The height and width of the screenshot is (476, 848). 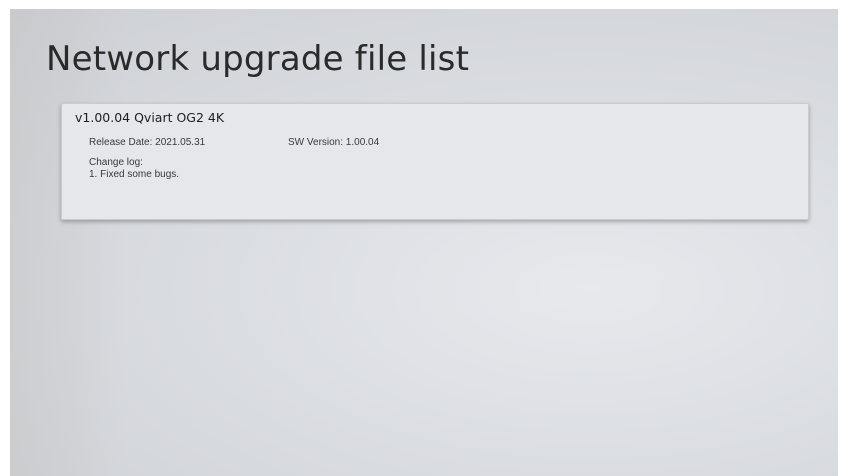 I want to click on changelog-label: Change log:, so click(x=116, y=162).